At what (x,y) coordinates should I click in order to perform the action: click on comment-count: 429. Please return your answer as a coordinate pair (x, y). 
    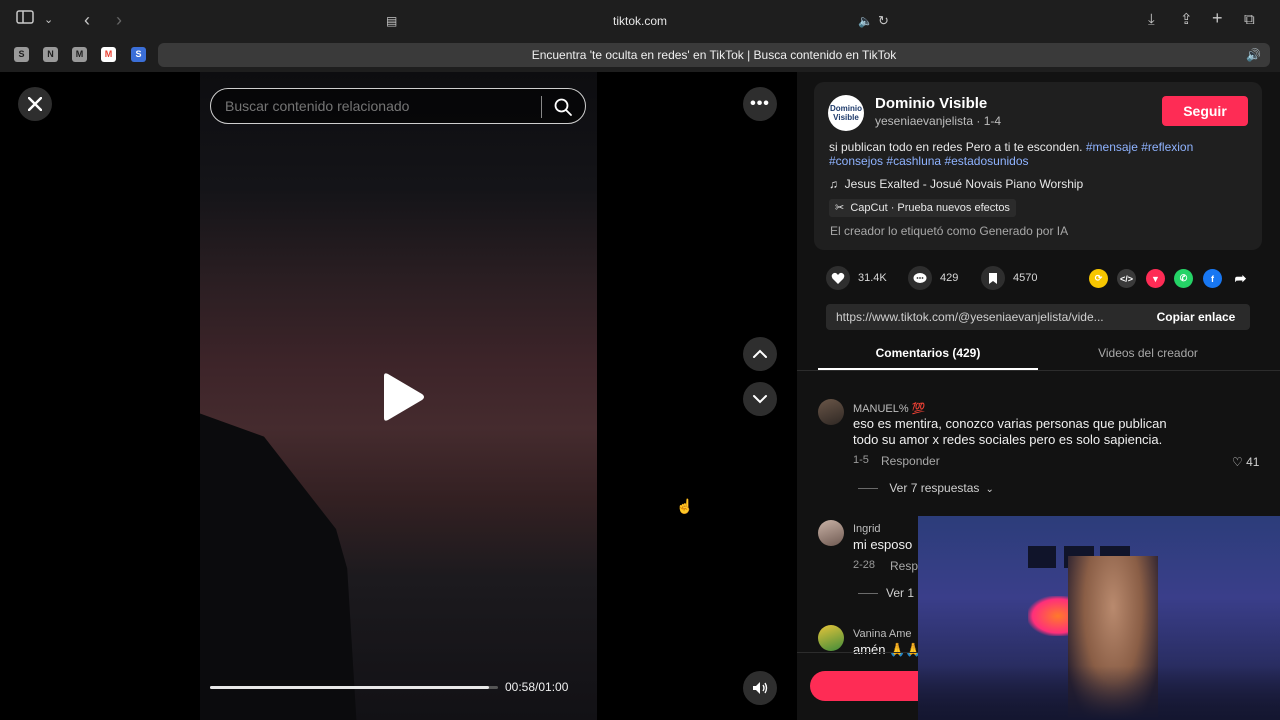
    Looking at the image, I should click on (949, 278).